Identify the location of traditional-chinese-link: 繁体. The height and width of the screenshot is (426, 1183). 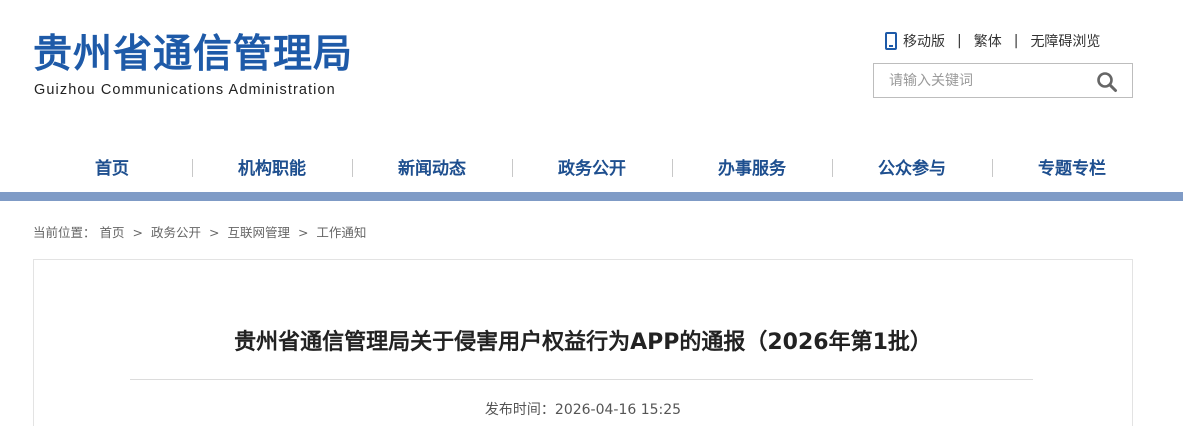
(988, 41).